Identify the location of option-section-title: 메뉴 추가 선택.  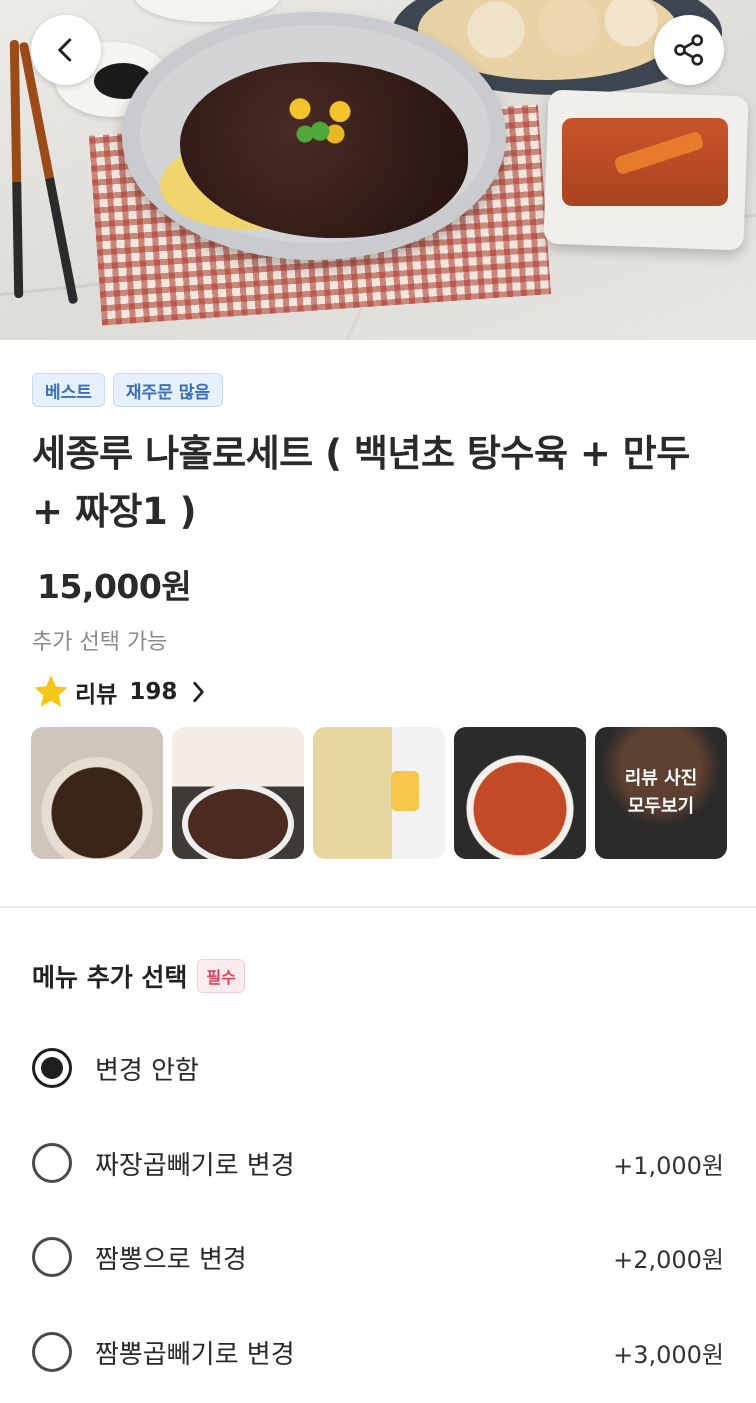
(110, 977).